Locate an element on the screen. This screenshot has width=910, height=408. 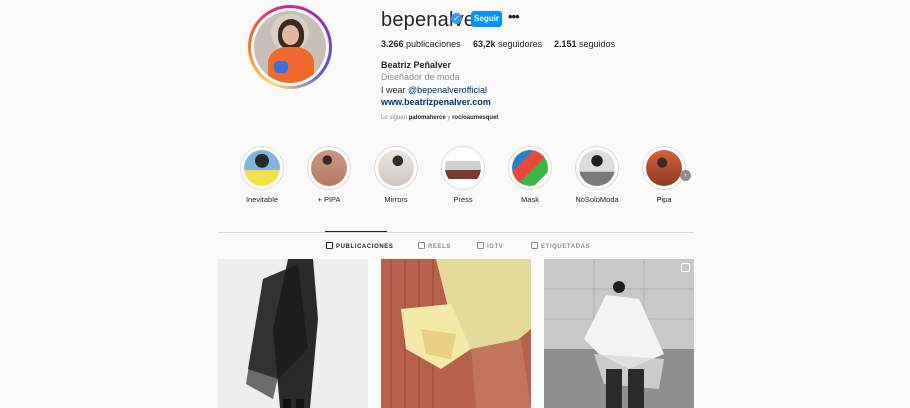
profile-website-link: www.beatrizpenalver.com is located at coordinates (436, 102).